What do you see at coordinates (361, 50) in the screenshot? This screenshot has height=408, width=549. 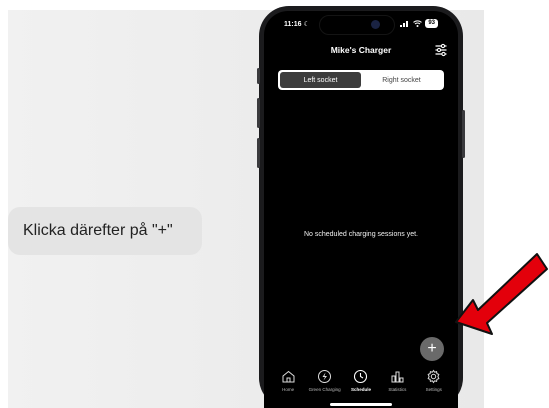 I see `page-title: Mike's Charger` at bounding box center [361, 50].